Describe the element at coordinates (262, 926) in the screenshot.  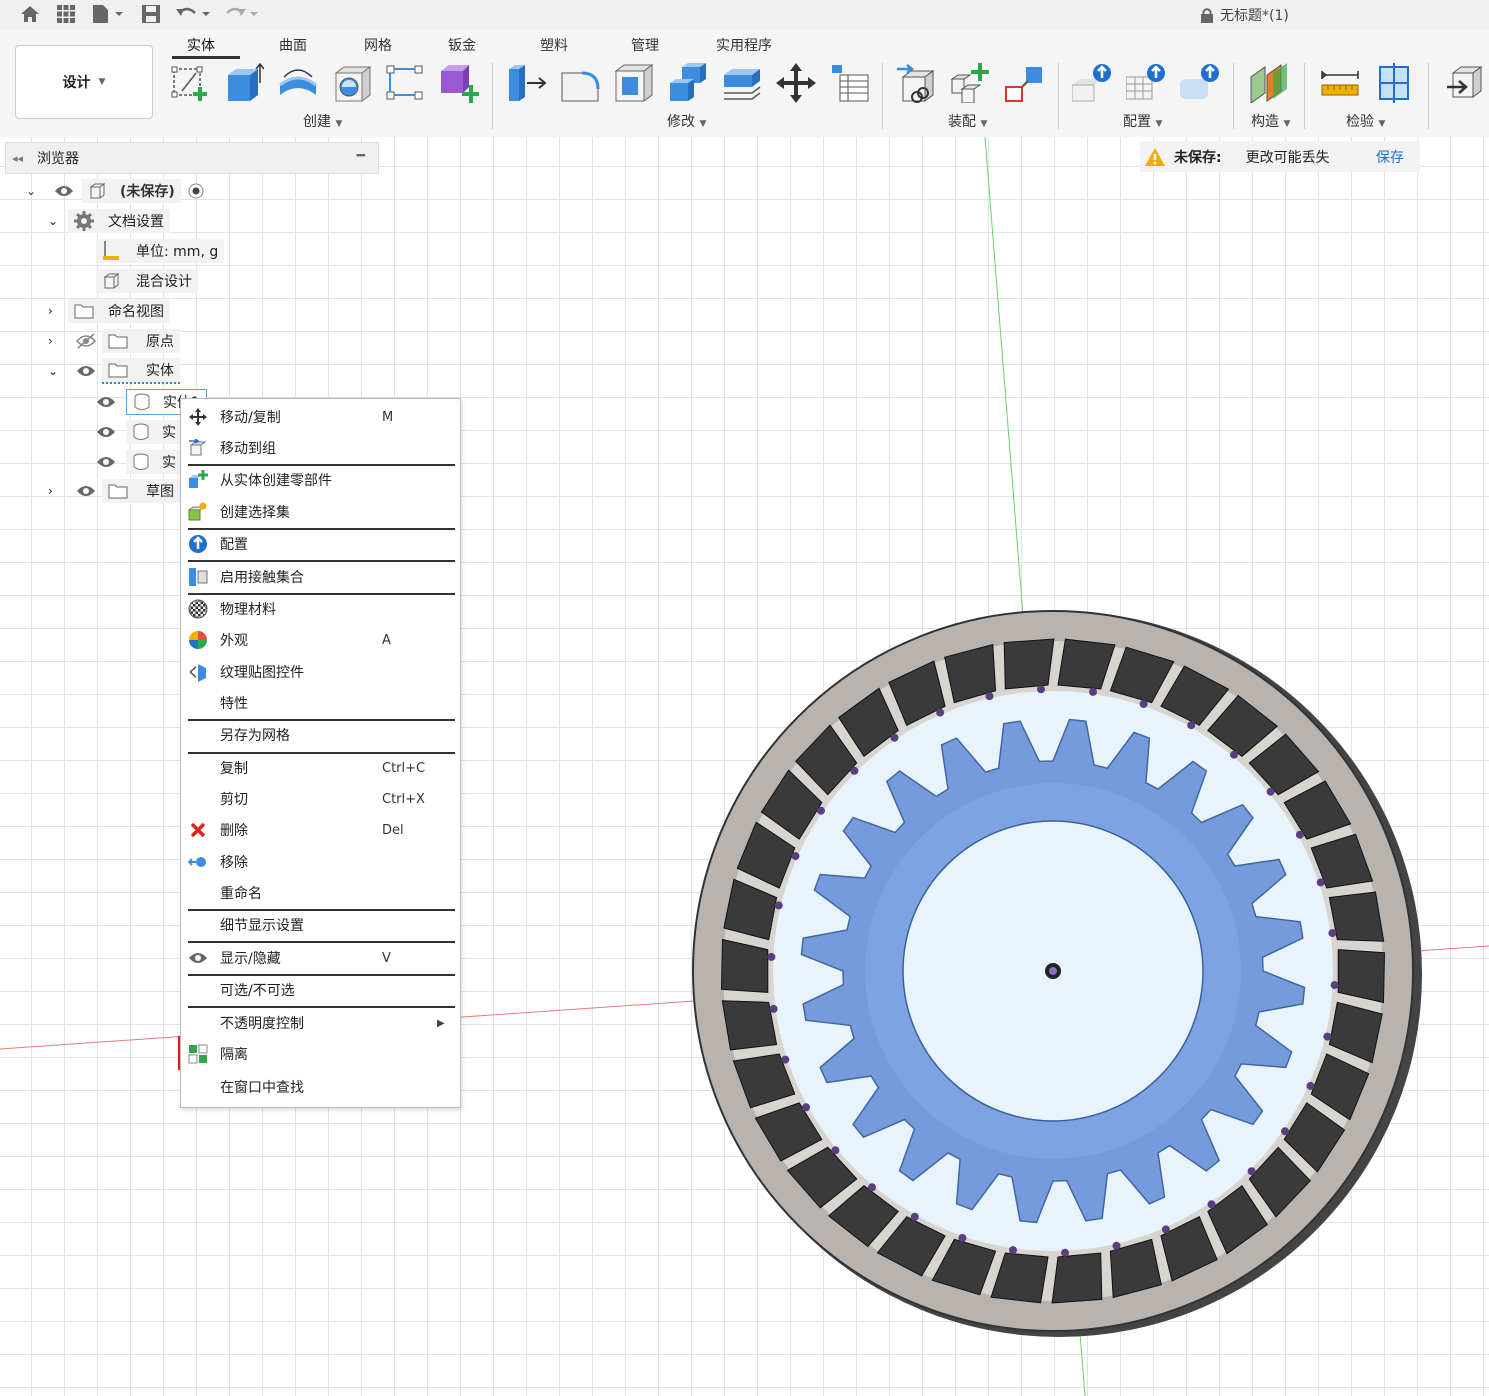
I see `menu-item-label: 细节显示设置` at that location.